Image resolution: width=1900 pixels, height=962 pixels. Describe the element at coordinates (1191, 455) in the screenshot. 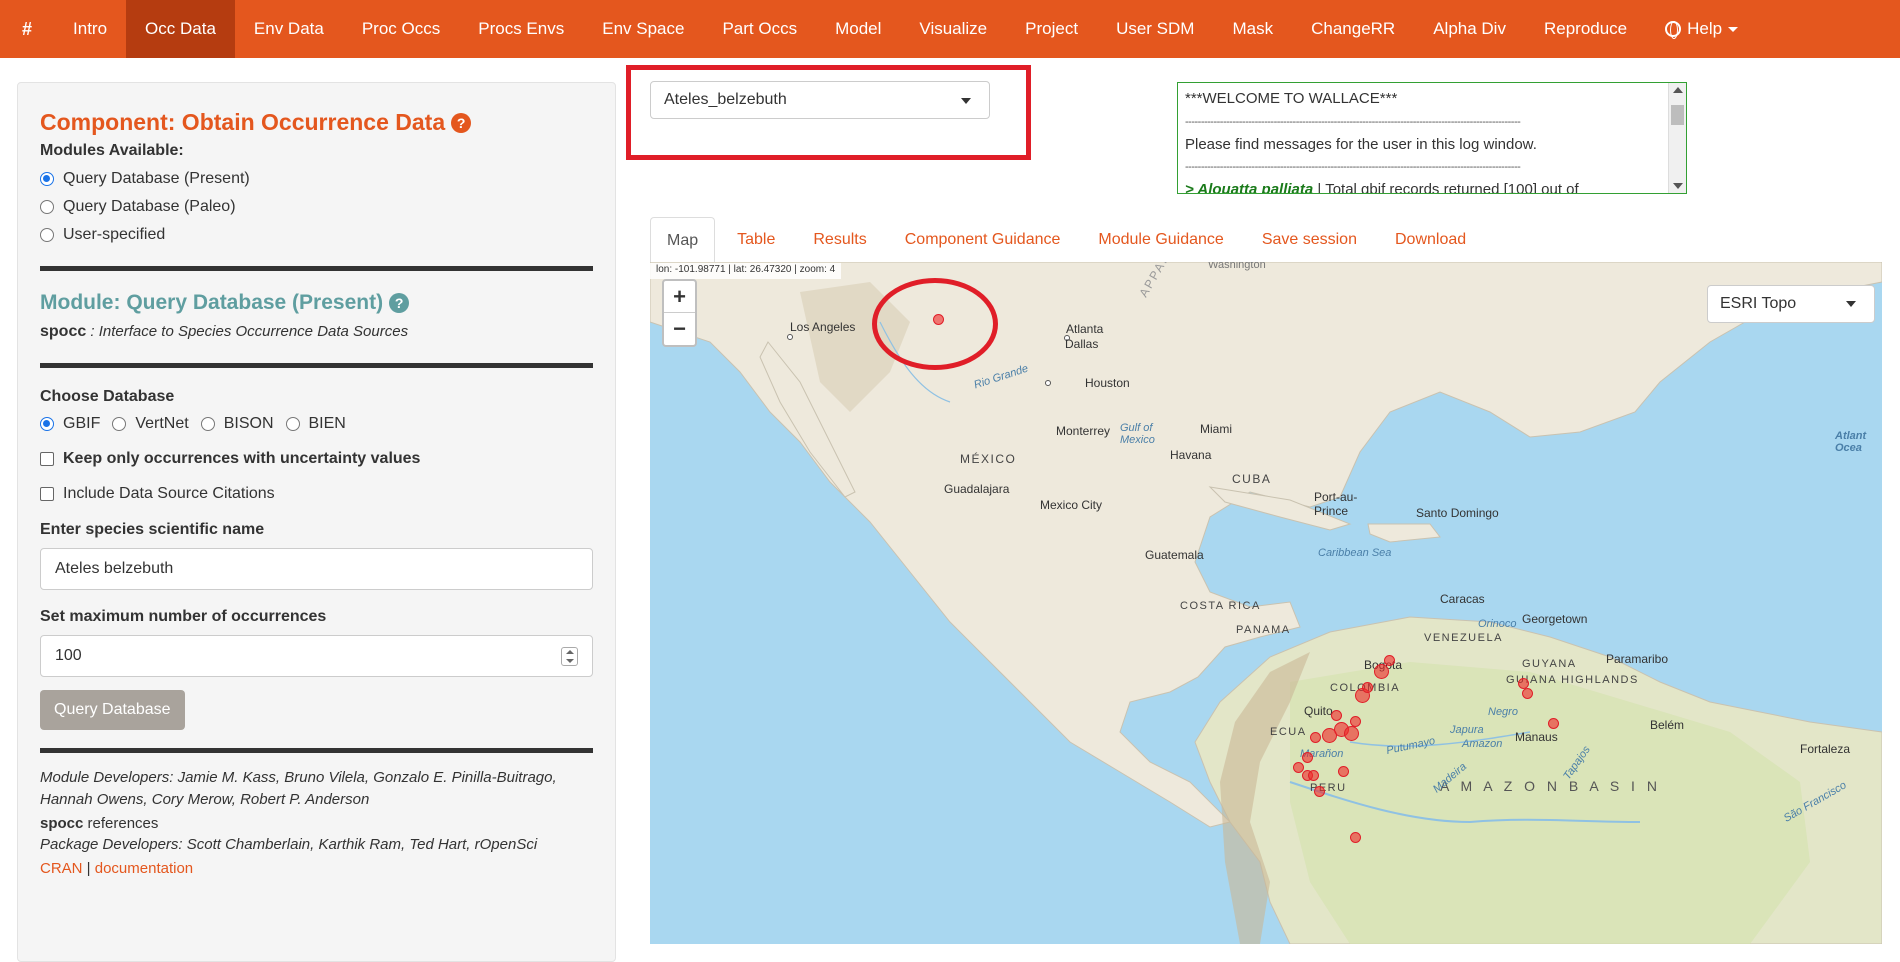

I see `map-label-havana: Havana` at that location.